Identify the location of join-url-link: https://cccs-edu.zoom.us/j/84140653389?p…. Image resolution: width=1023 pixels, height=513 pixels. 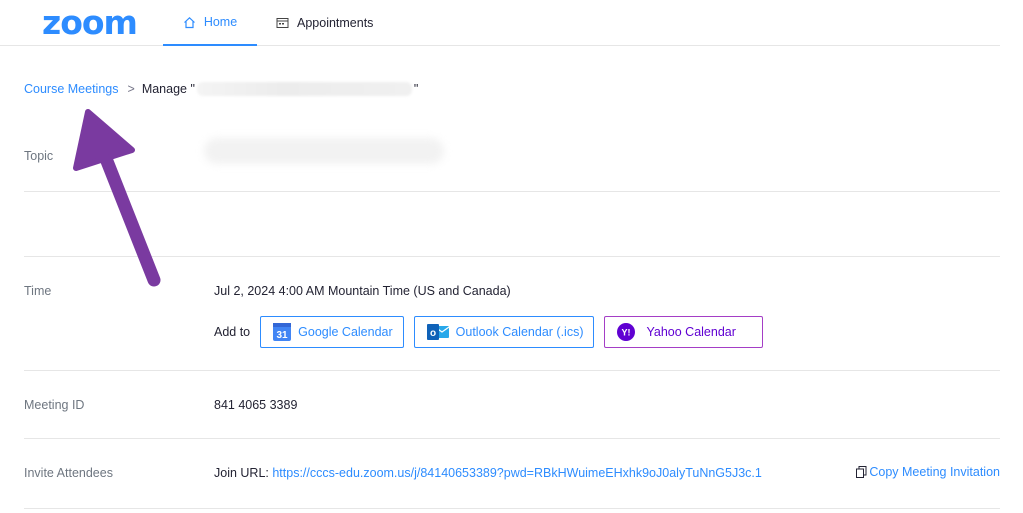
(517, 473).